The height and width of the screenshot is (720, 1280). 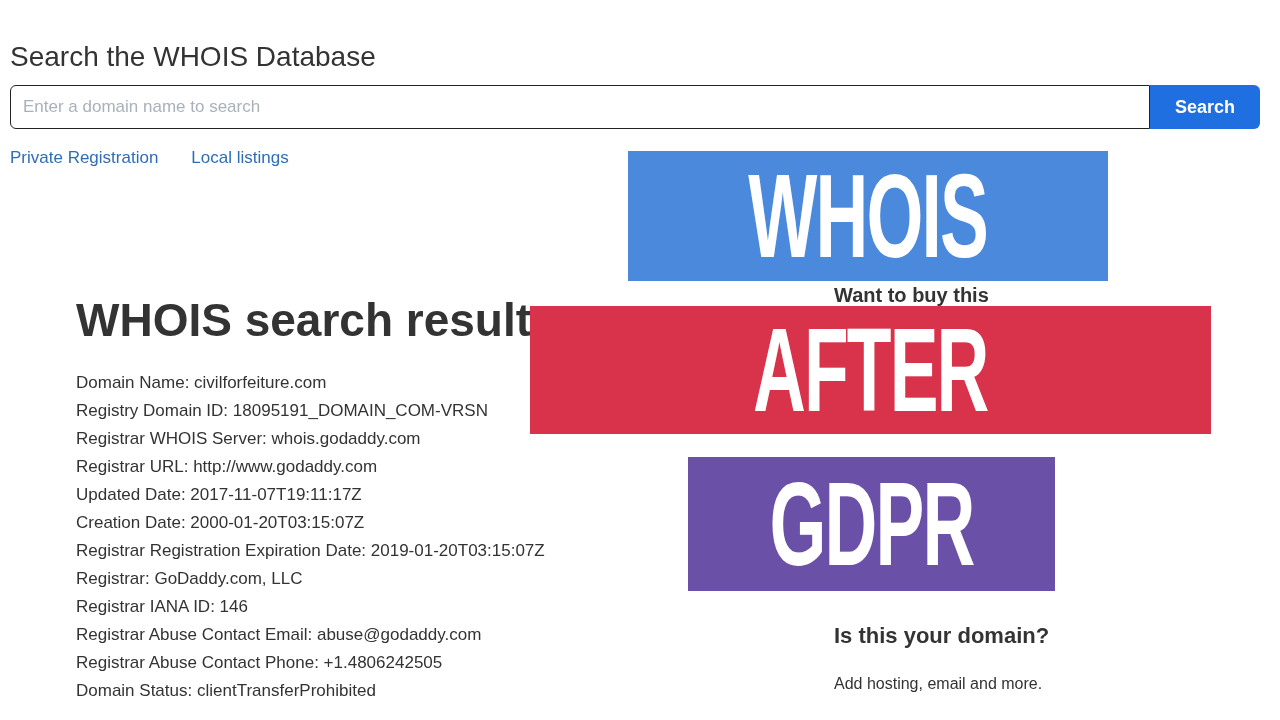 I want to click on whois-record-line: Registrar URL: http://www.godaddy.com, so click(x=227, y=466).